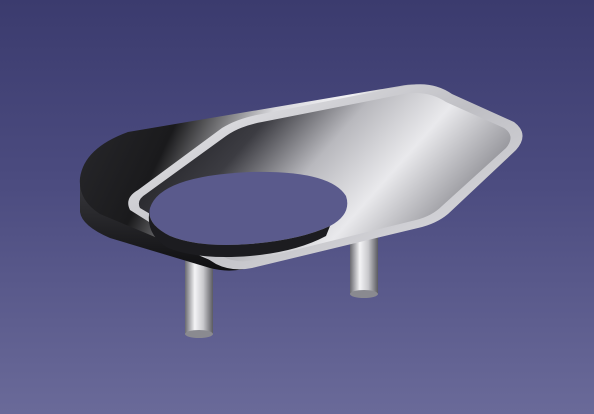  I want to click on leg-right, so click(364, 266).